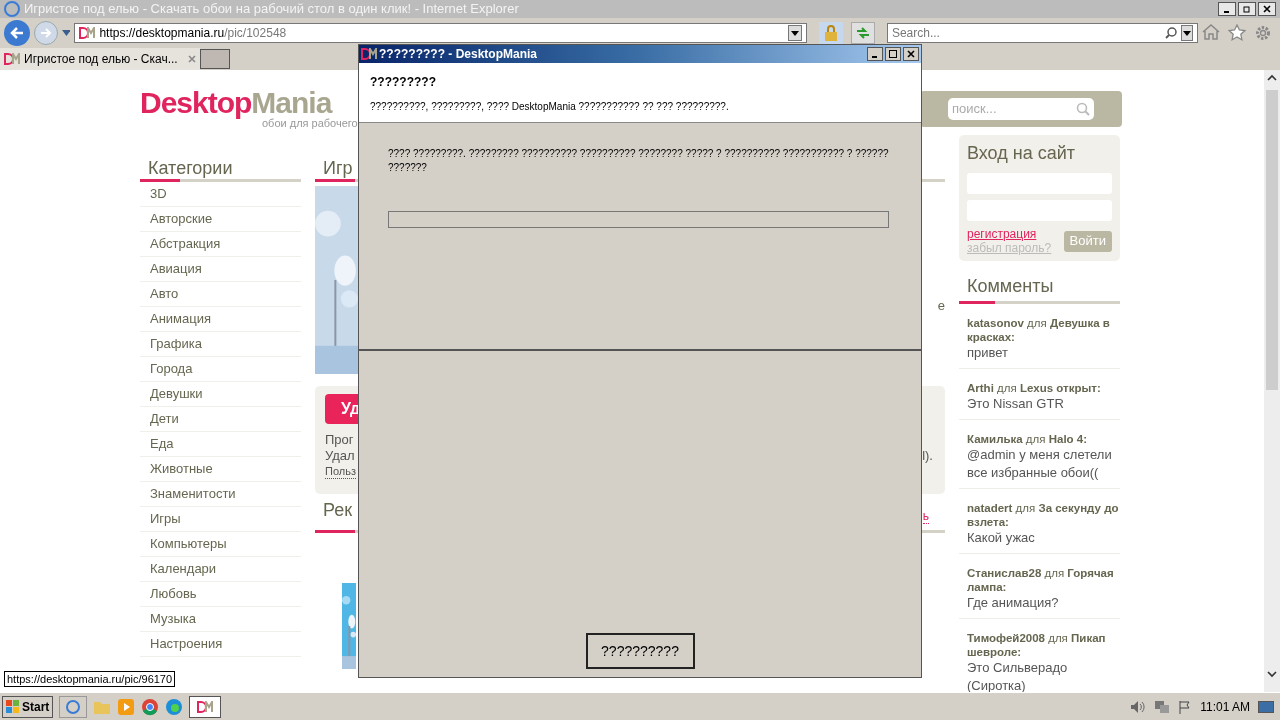 The width and height of the screenshot is (1280, 720). I want to click on scroll-down-icon, so click(1272, 674).